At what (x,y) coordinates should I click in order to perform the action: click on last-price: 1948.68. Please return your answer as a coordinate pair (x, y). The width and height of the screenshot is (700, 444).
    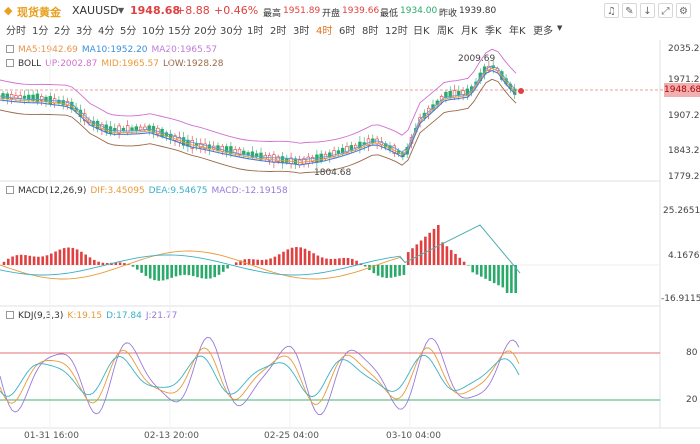
    Looking at the image, I should click on (155, 10).